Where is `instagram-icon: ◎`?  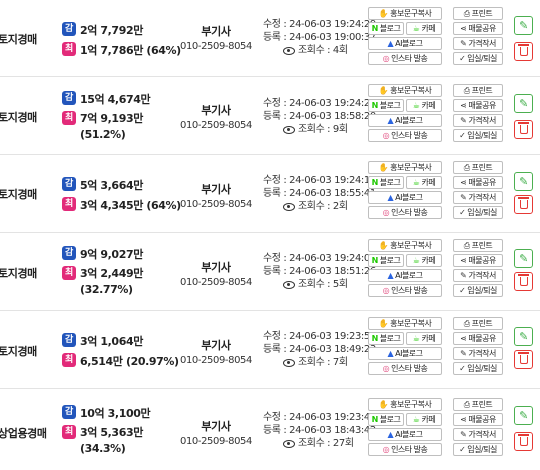
instagram-icon: ◎ is located at coordinates (386, 135).